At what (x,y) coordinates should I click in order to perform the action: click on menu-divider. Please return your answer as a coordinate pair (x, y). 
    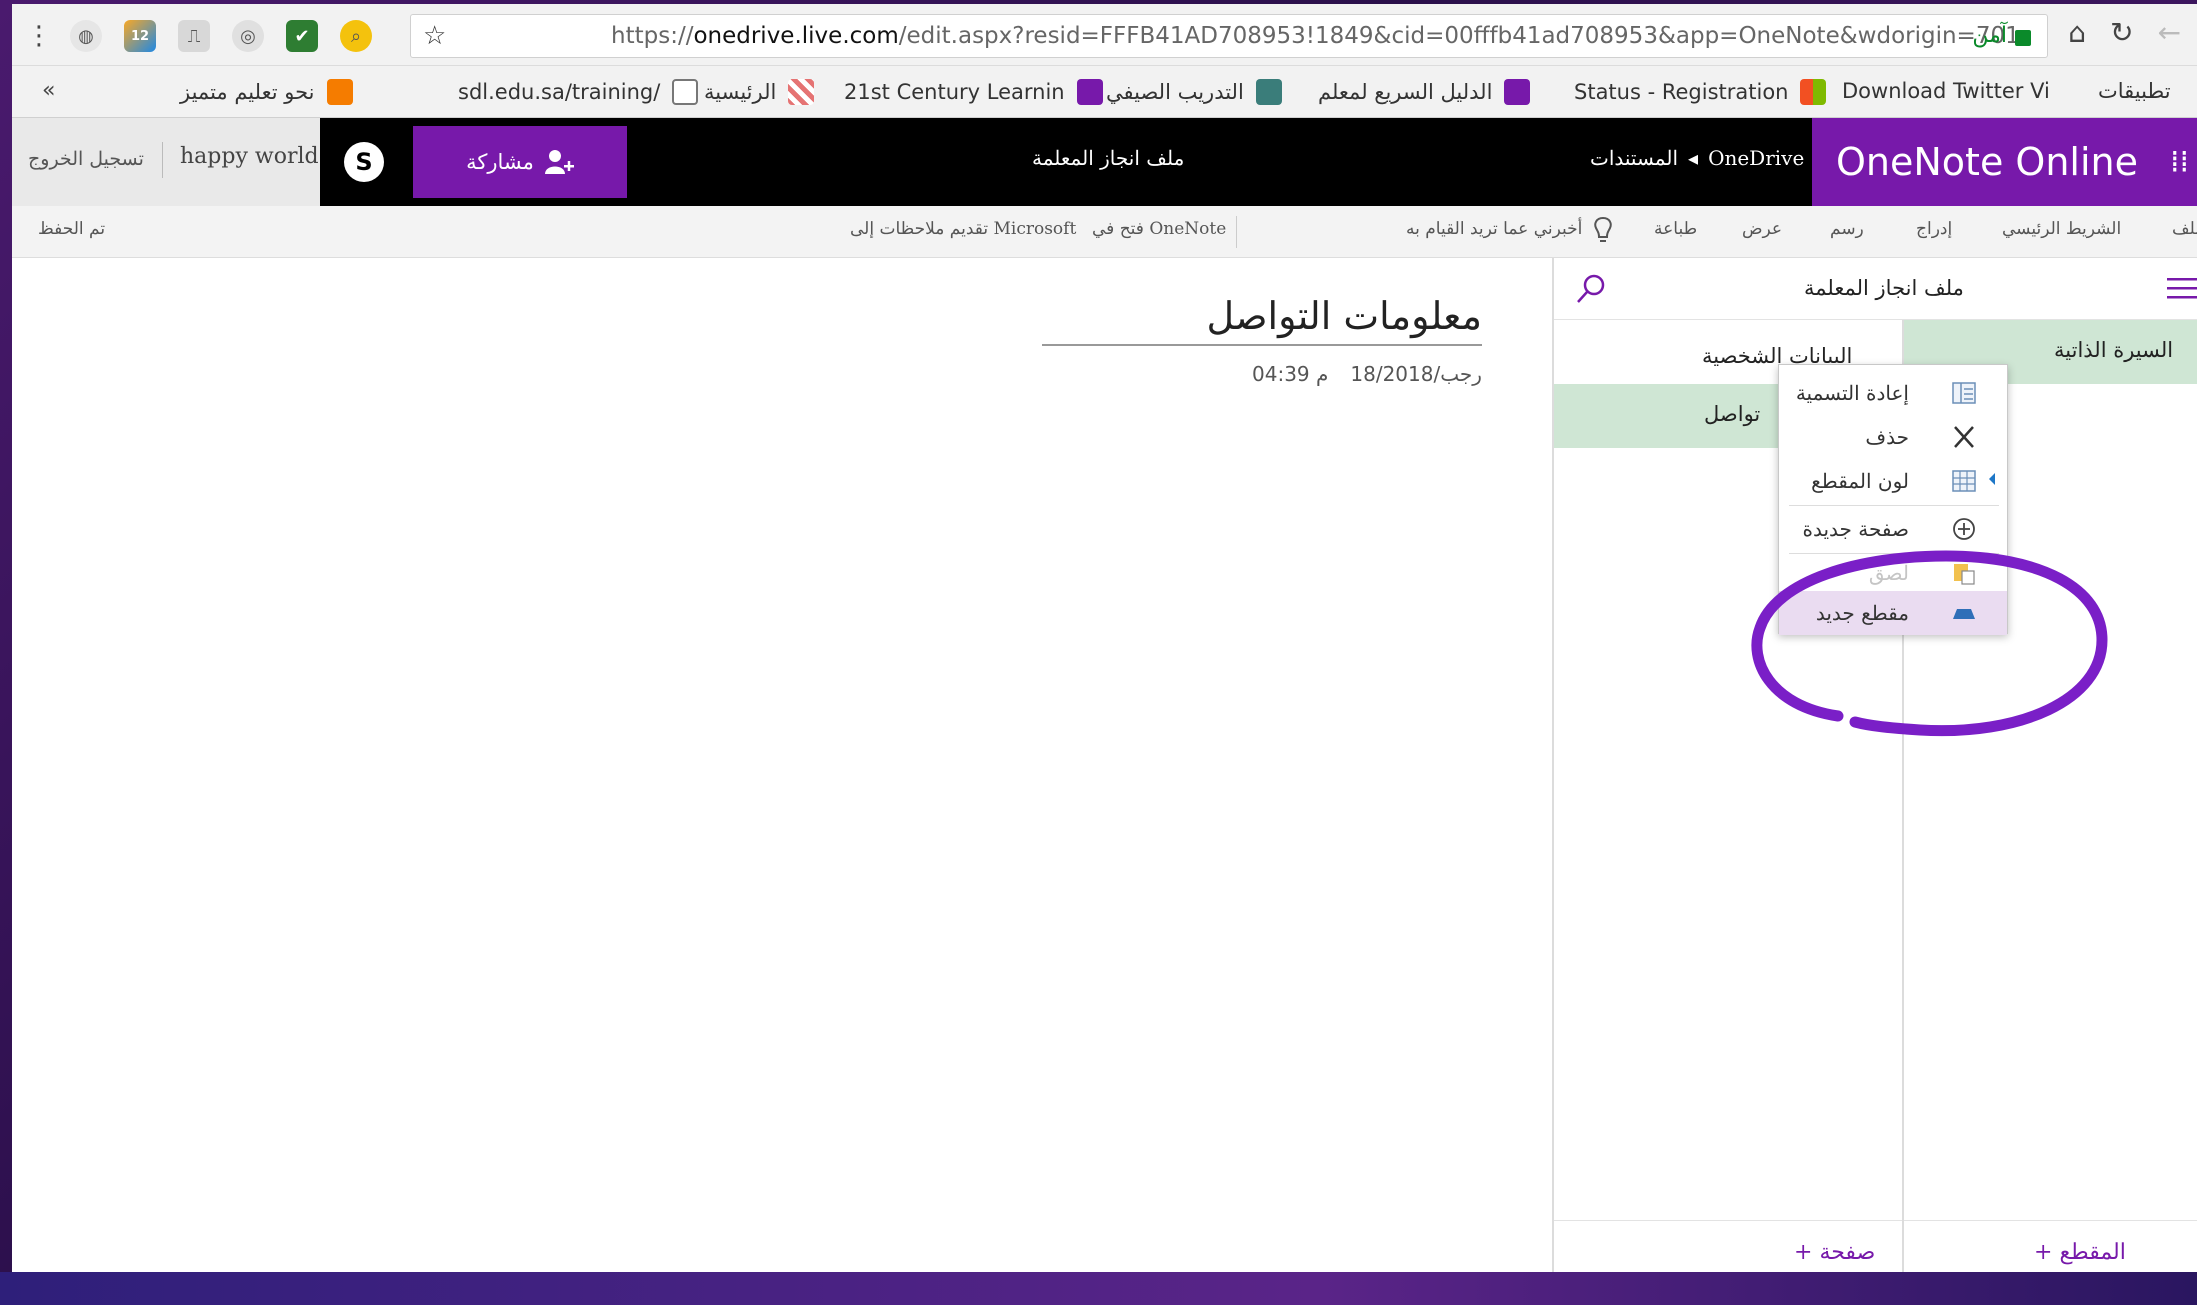
    Looking at the image, I should click on (1894, 505).